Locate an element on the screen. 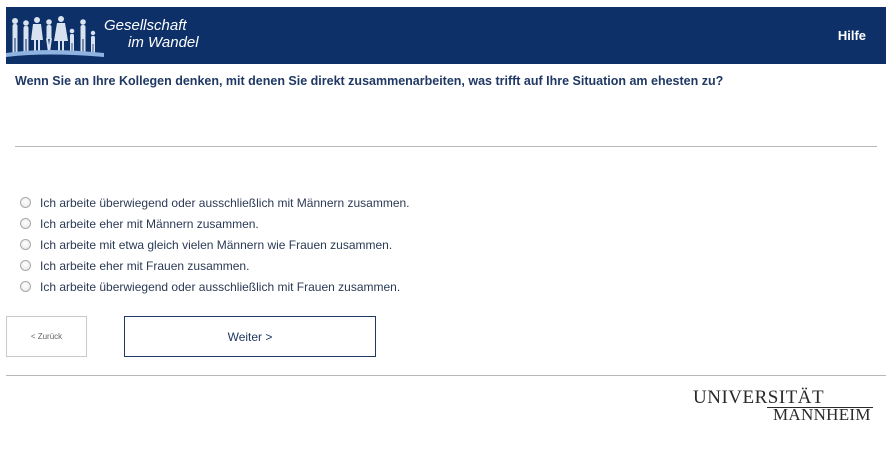 This screenshot has width=896, height=461. back-button: < Zurück is located at coordinates (46, 336).